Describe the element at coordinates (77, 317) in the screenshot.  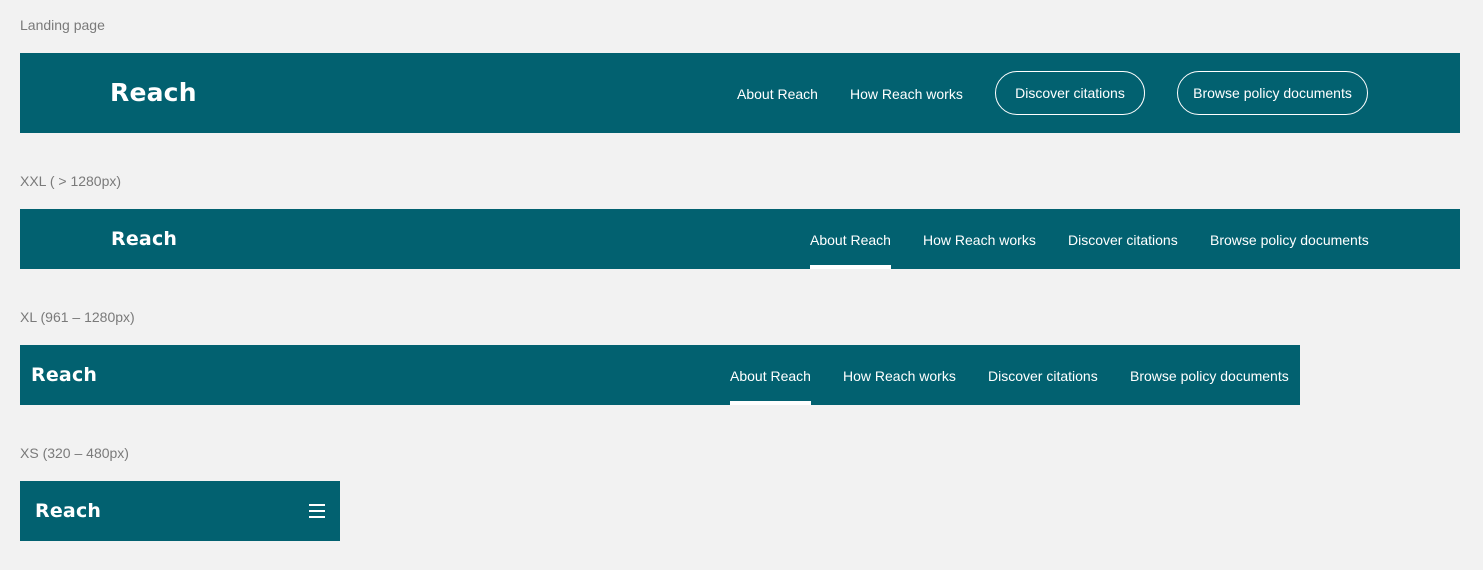
I see `section-label-xl: XL (961 – 1280px)` at that location.